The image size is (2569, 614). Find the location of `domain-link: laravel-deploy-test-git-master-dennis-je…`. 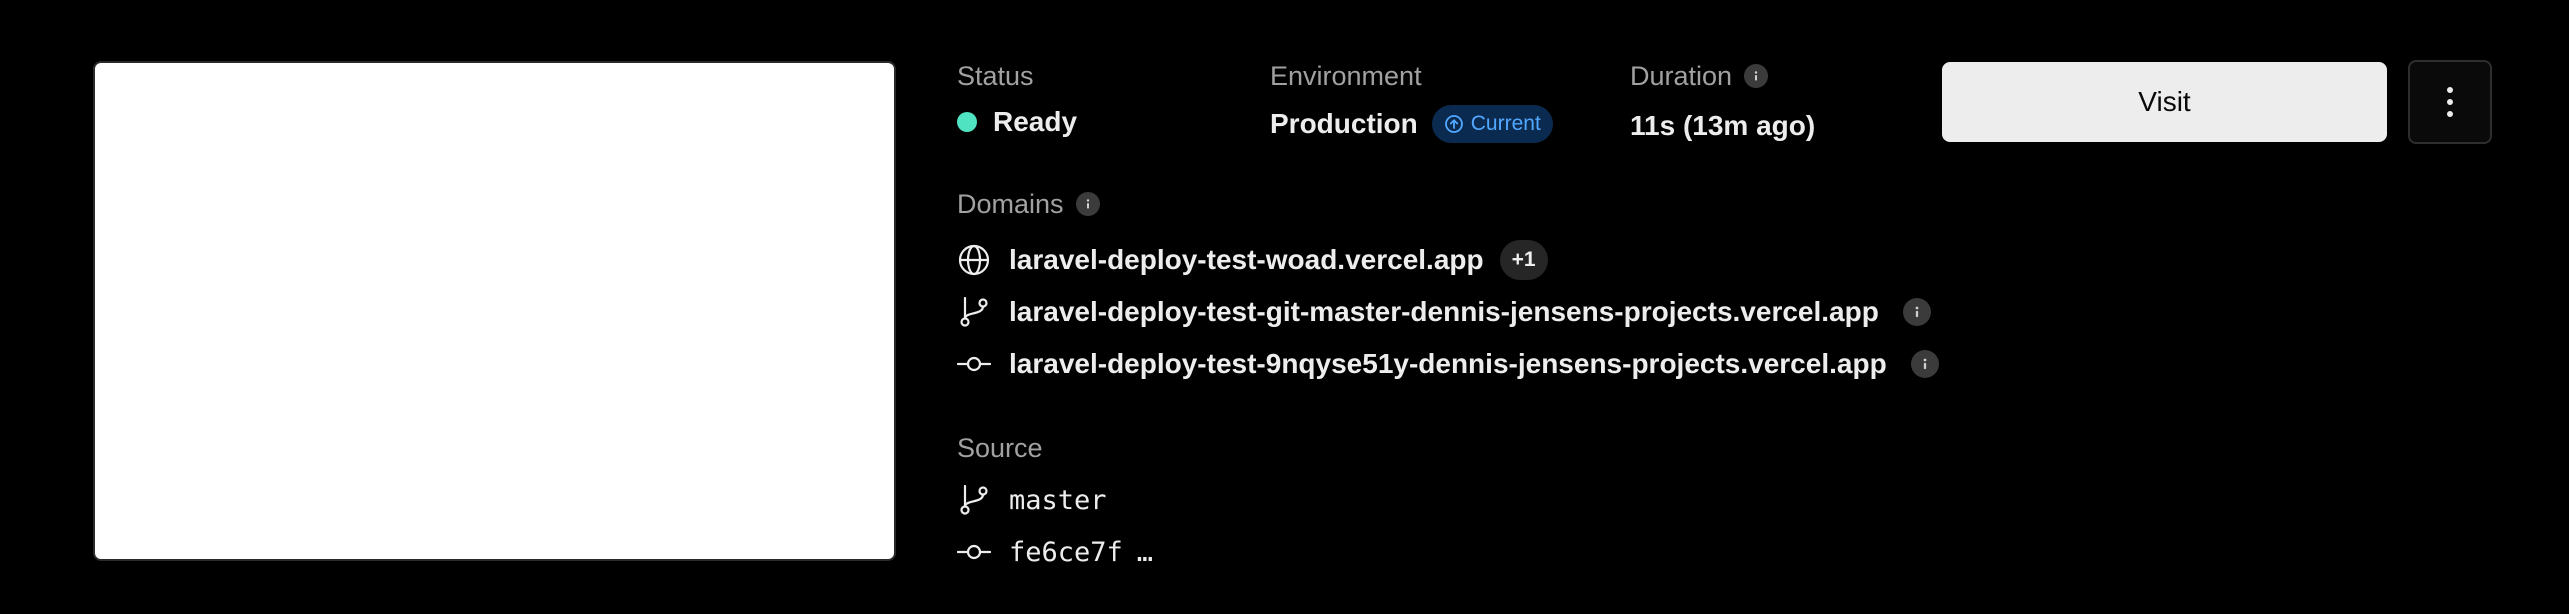

domain-link: laravel-deploy-test-git-master-dennis-je… is located at coordinates (1444, 312).